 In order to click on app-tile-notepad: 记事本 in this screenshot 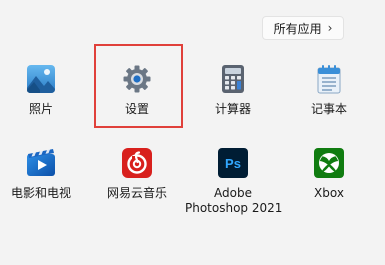, I will do `click(329, 90)`.